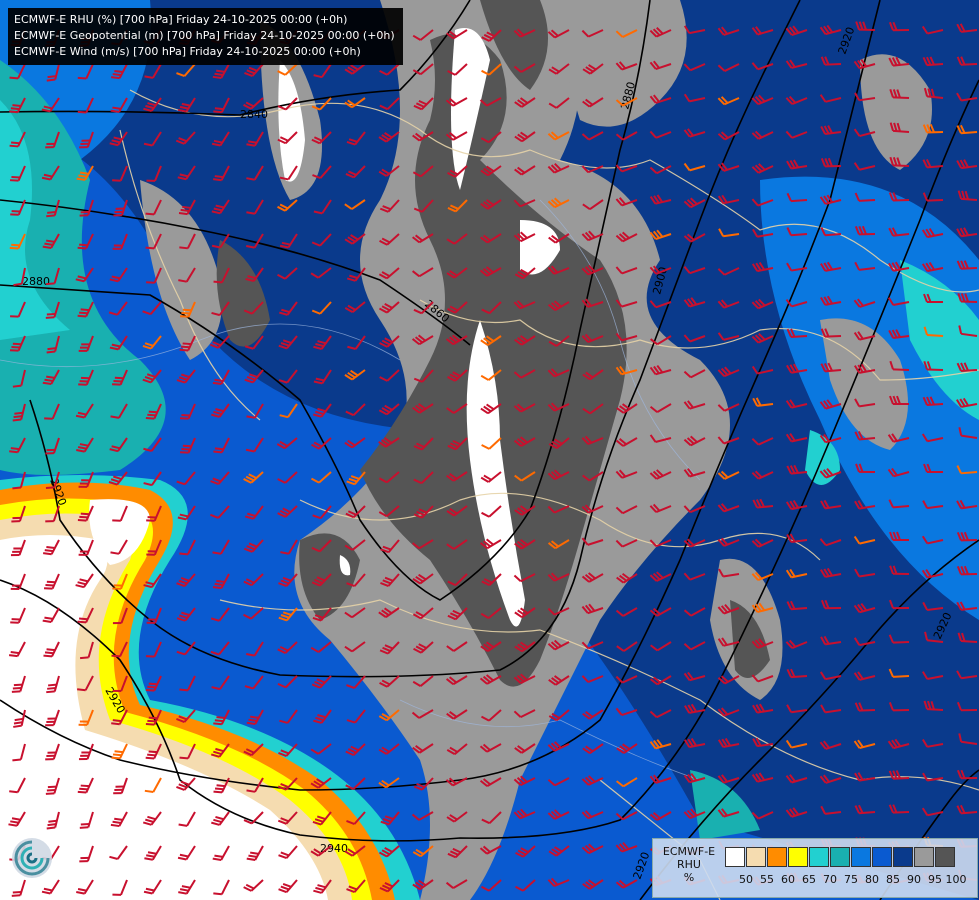  I want to click on legend-tick: 75, so click(851, 879).